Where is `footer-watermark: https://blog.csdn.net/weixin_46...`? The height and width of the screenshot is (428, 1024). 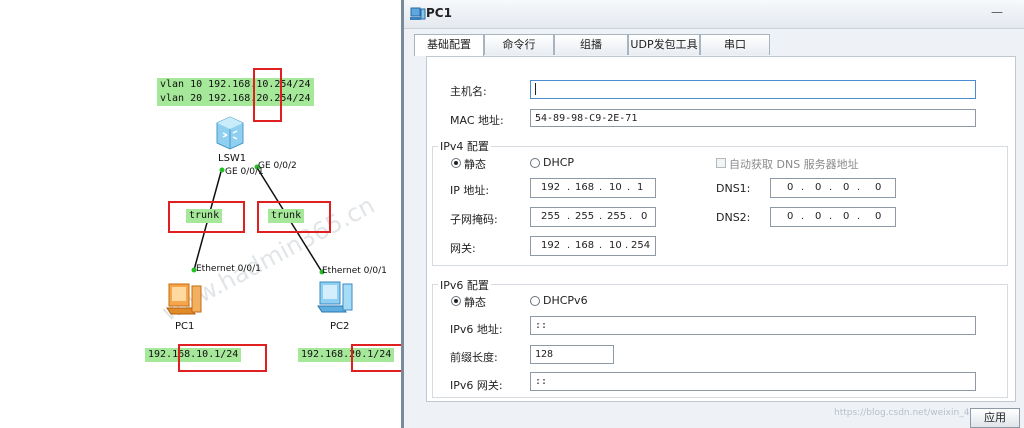 footer-watermark: https://blog.csdn.net/weixin_46... is located at coordinates (909, 413).